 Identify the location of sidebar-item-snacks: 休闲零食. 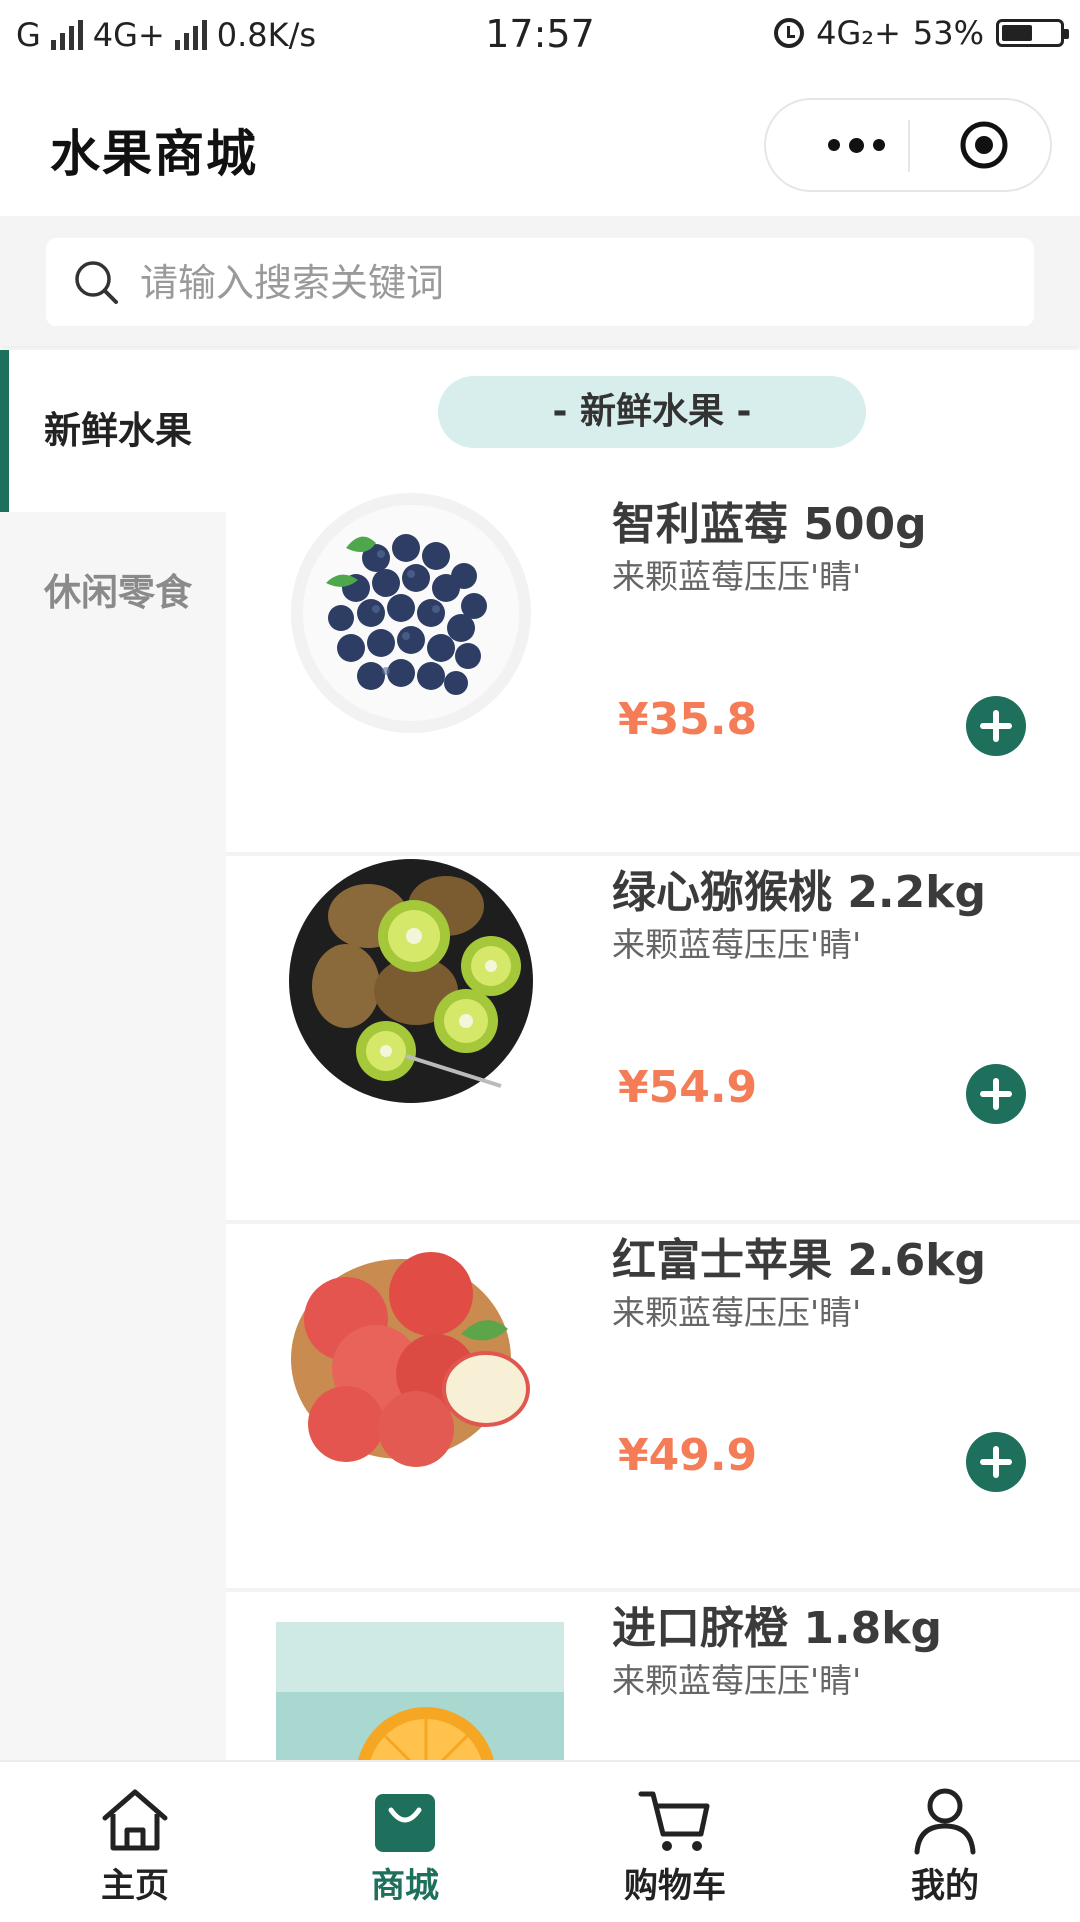
(113, 593).